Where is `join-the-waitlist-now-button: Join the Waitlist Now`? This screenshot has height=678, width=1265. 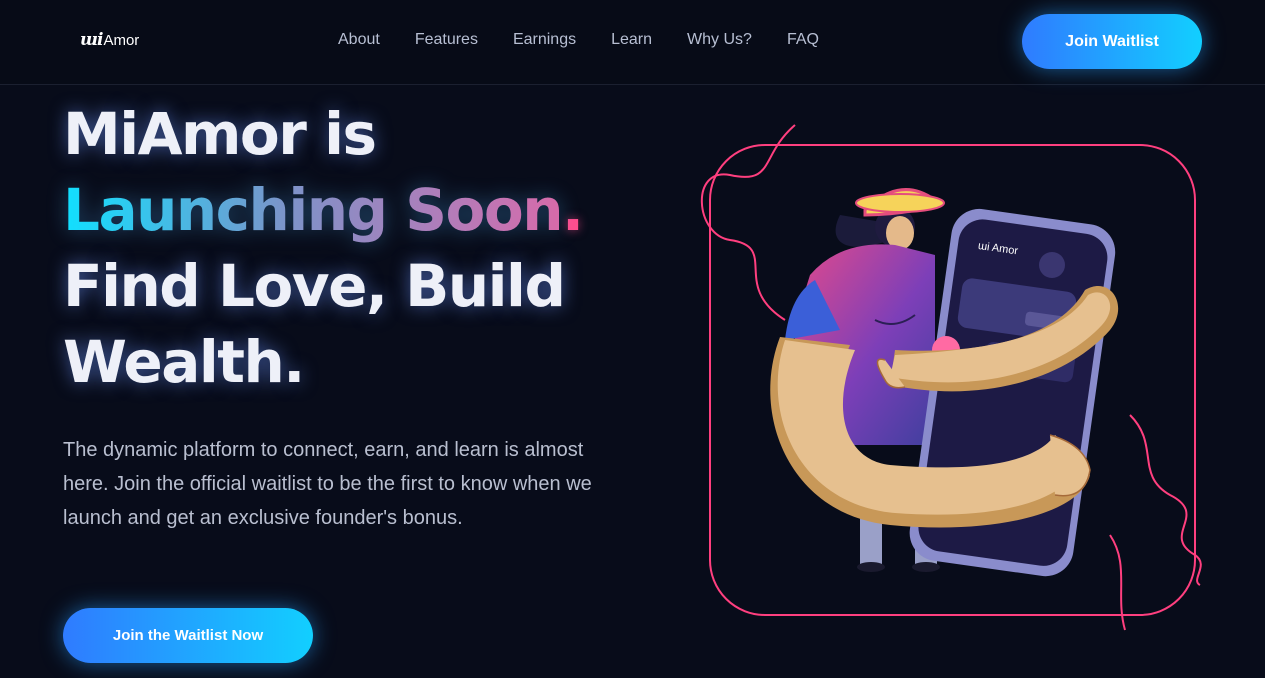 join-the-waitlist-now-button: Join the Waitlist Now is located at coordinates (188, 635).